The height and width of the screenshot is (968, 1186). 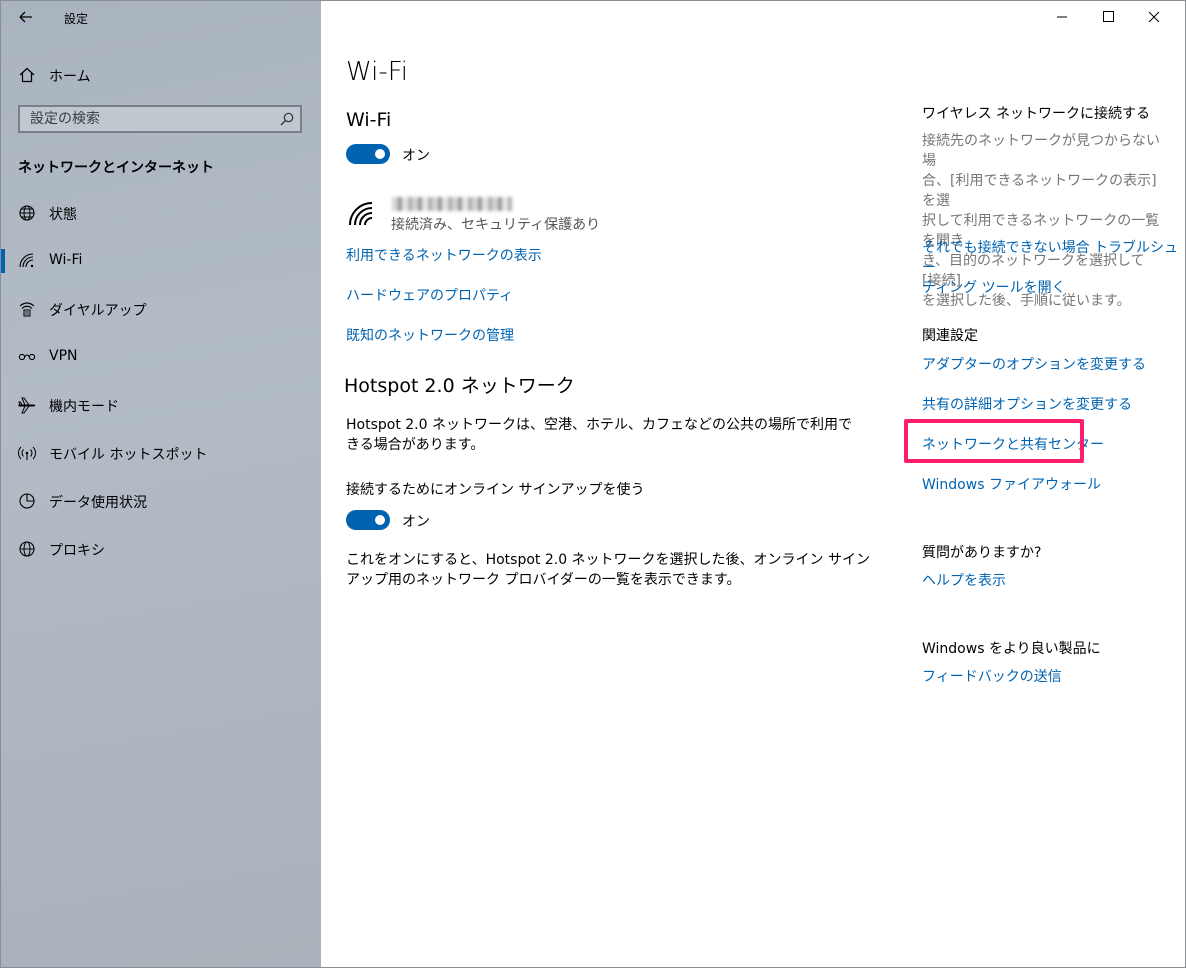 What do you see at coordinates (63, 215) in the screenshot?
I see `sidebar-item-label: 状態` at bounding box center [63, 215].